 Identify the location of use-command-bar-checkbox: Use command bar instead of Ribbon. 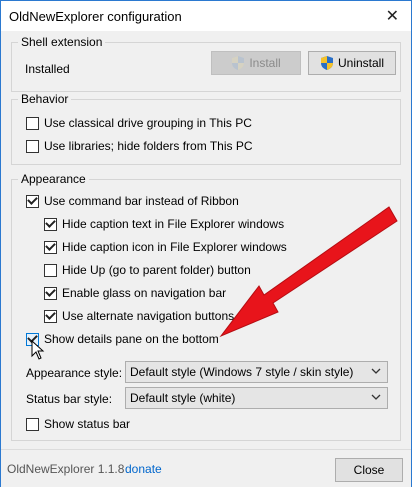
(132, 201).